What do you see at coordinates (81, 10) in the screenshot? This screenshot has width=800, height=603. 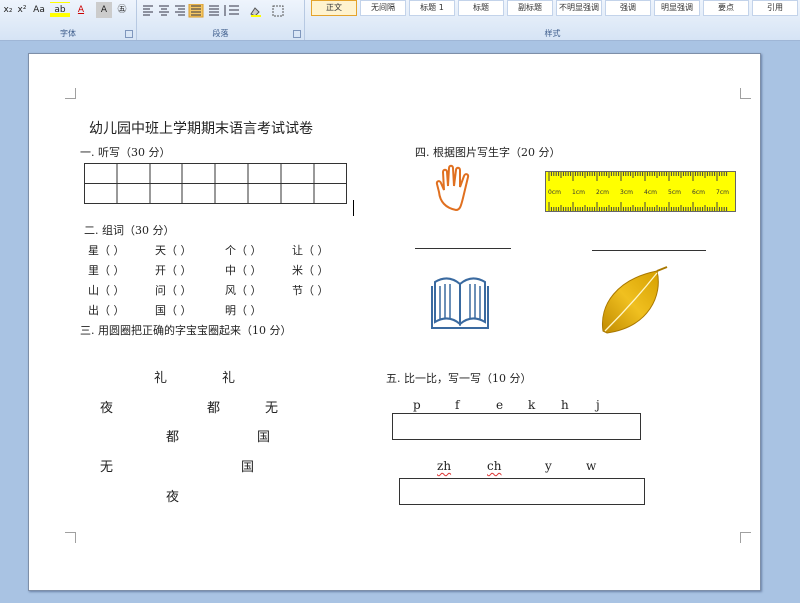 I see `font-color-button: A` at bounding box center [81, 10].